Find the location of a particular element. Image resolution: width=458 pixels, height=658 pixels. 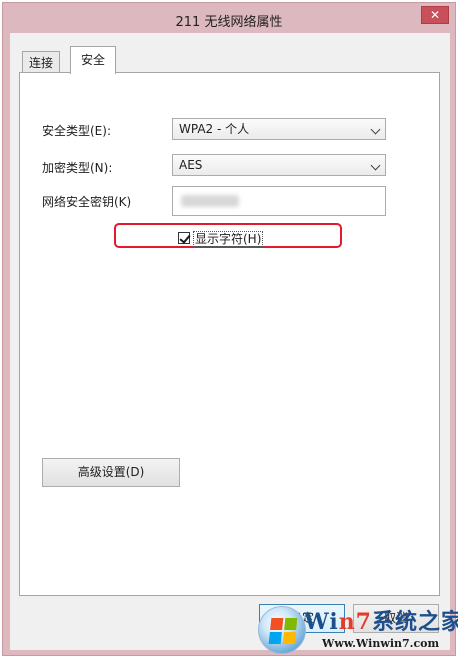

show-characters-label: 显示字符(H) is located at coordinates (228, 238).